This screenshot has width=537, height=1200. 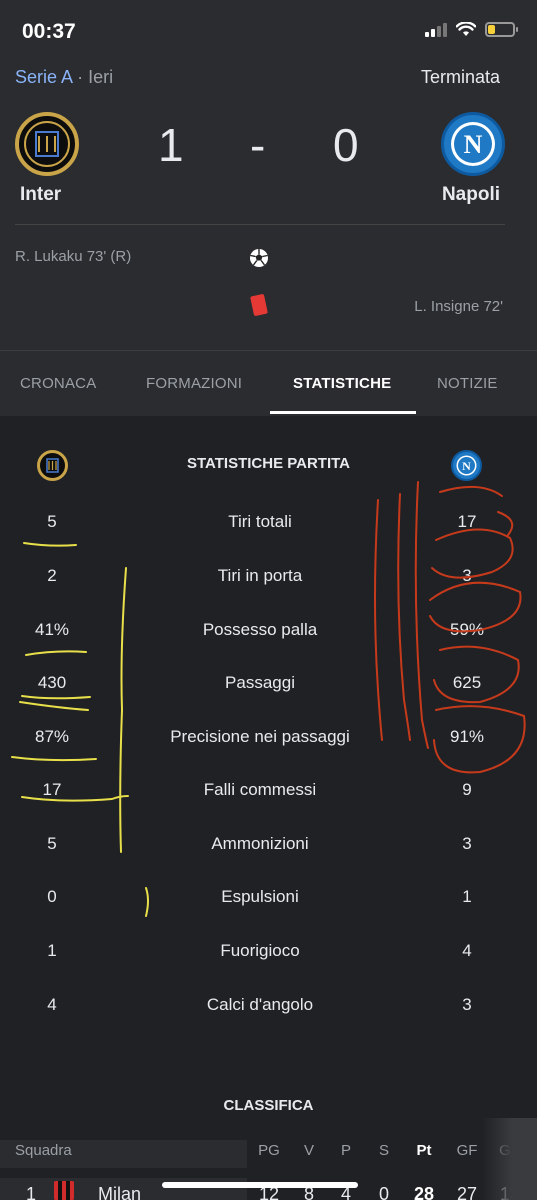 I want to click on tab-notizie: NOTIZIE, so click(x=467, y=383).